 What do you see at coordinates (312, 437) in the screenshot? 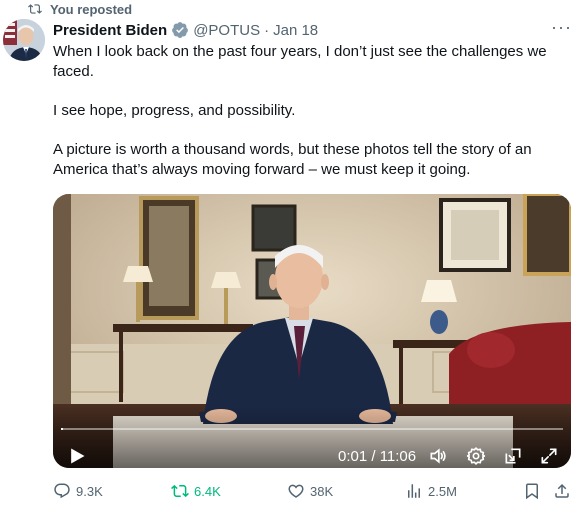
I see `video-controls: 0:01 / 11:06` at bounding box center [312, 437].